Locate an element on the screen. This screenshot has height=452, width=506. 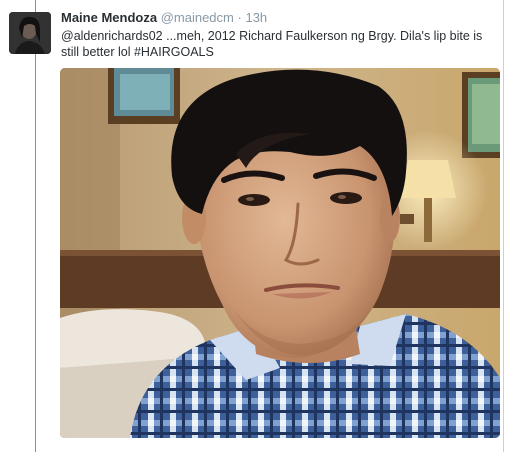
thread-divider-left is located at coordinates (35, 226).